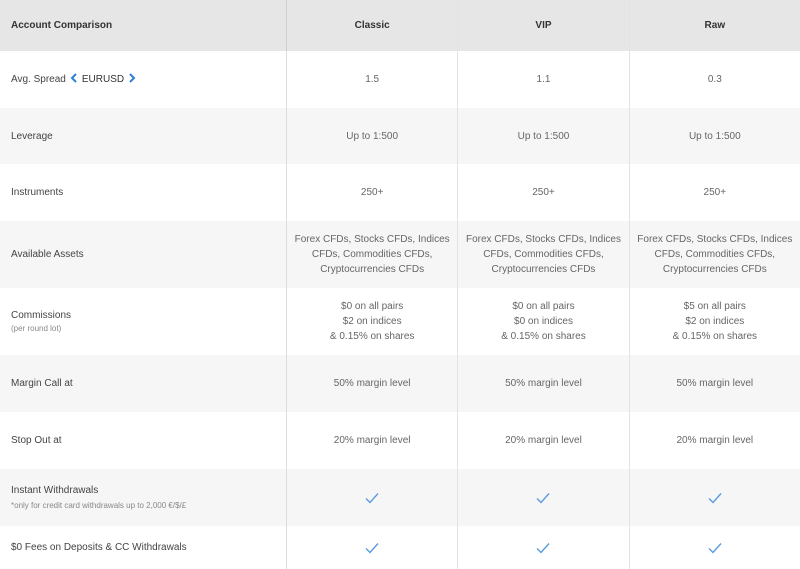 Image resolution: width=800 pixels, height=569 pixels. Describe the element at coordinates (544, 79) in the screenshot. I see `cell-vip: 1.1` at that location.